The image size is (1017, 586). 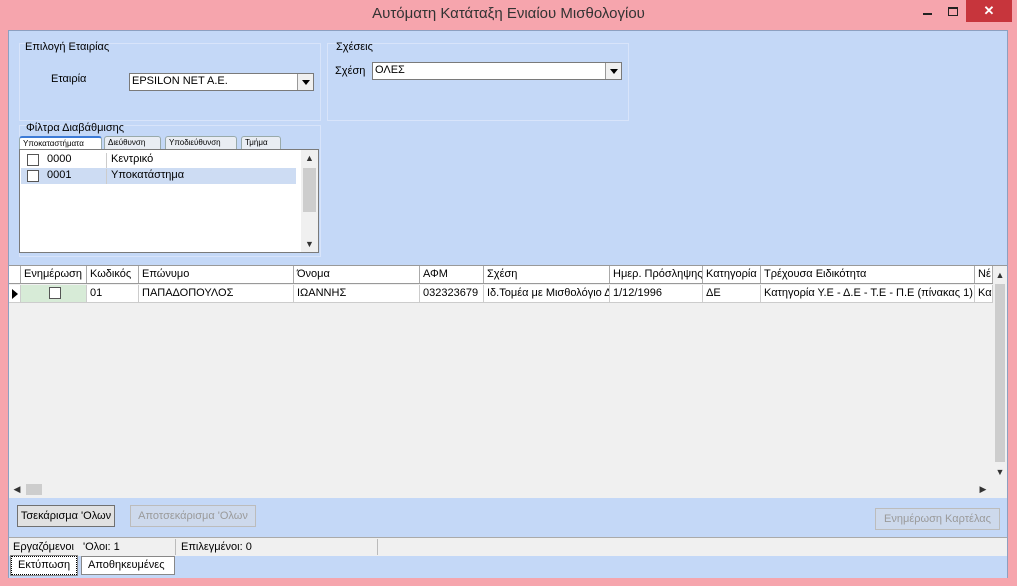 What do you see at coordinates (44, 565) in the screenshot?
I see `tab-print: Εκτύπωση` at bounding box center [44, 565].